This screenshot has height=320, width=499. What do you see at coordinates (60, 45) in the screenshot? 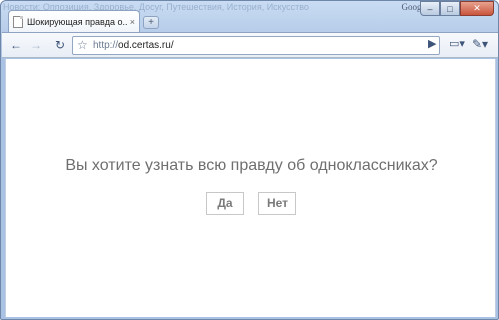
I see `reload-icon: ↻` at bounding box center [60, 45].